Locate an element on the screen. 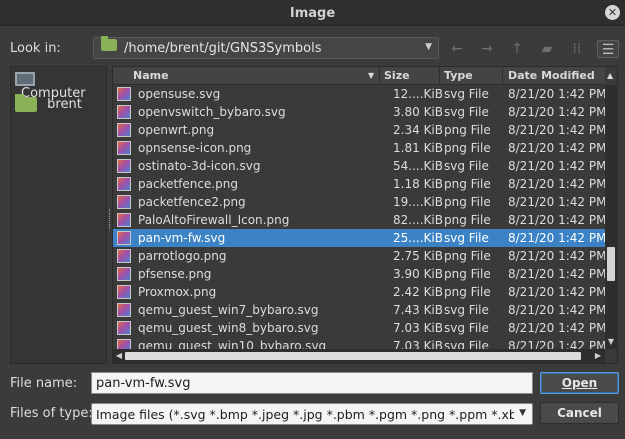 The image size is (625, 439). title-bar: Image ✕ is located at coordinates (312, 13).